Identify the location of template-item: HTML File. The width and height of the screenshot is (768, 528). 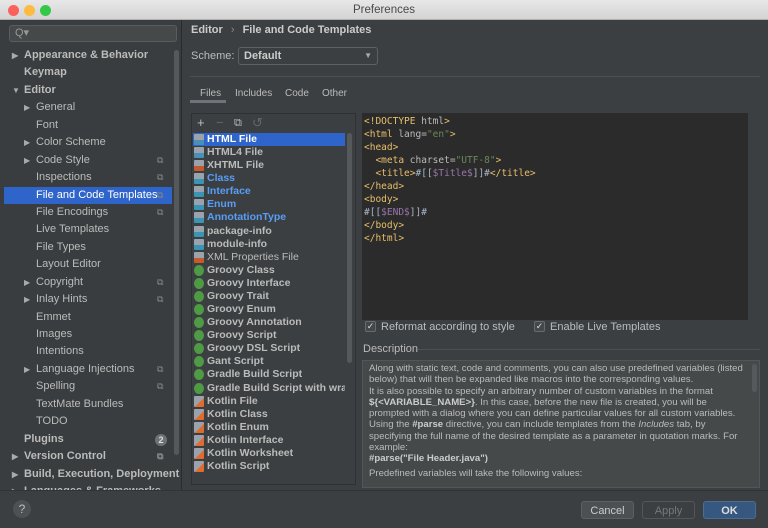
(269, 139).